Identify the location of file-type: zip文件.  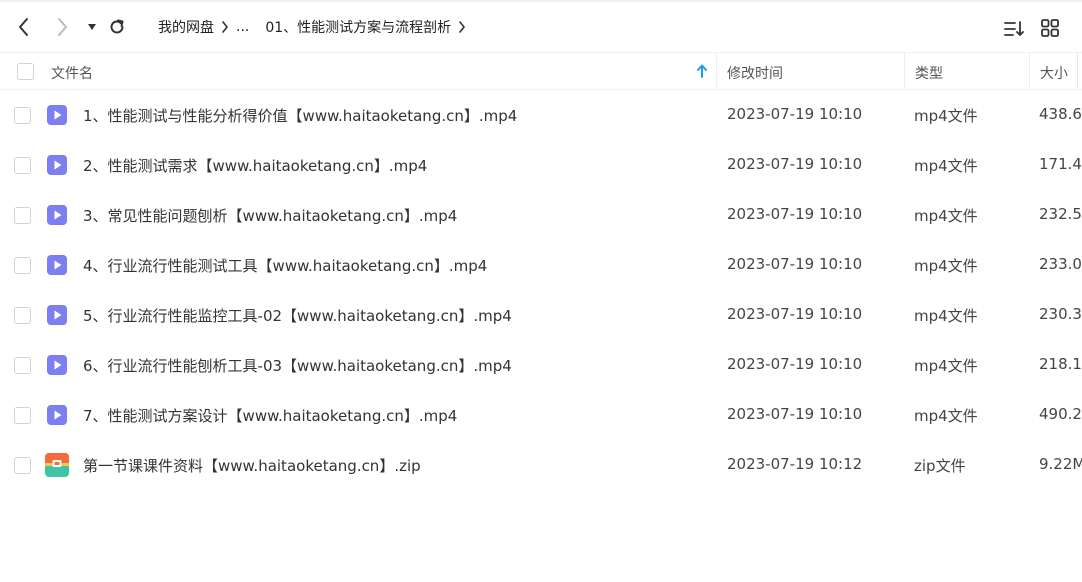
(940, 466).